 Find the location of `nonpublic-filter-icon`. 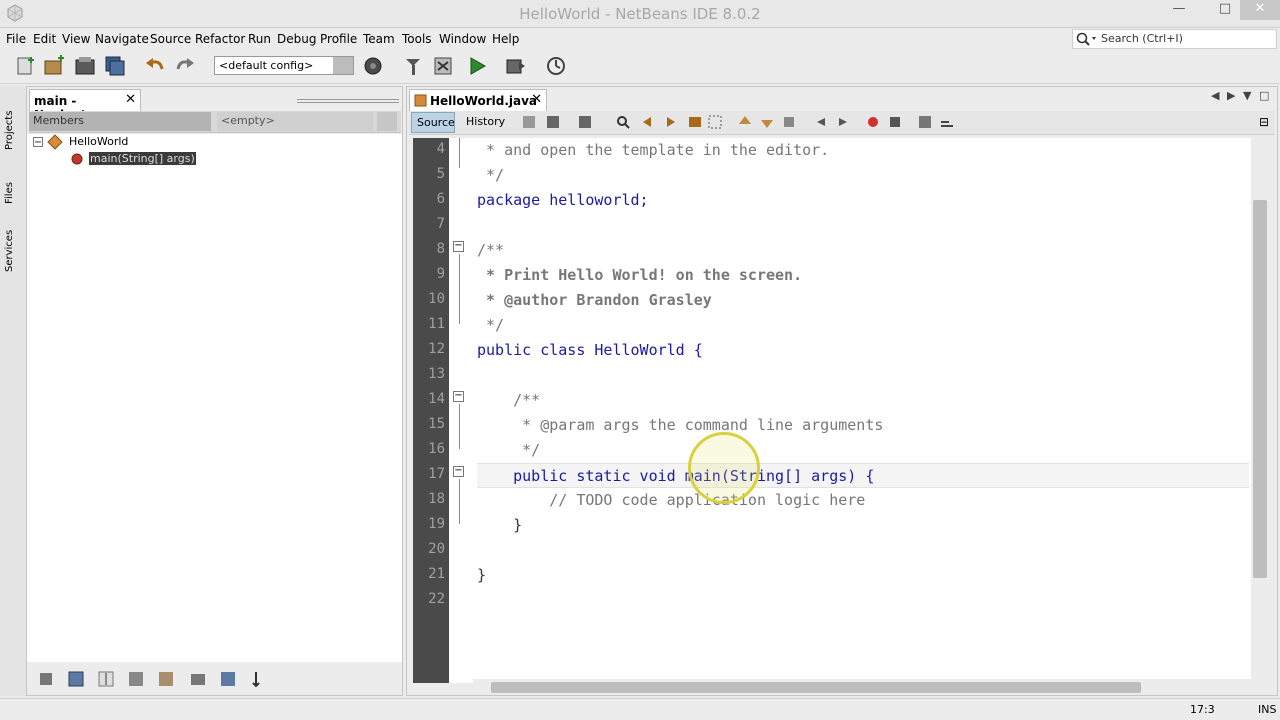

nonpublic-filter-icon is located at coordinates (106, 679).